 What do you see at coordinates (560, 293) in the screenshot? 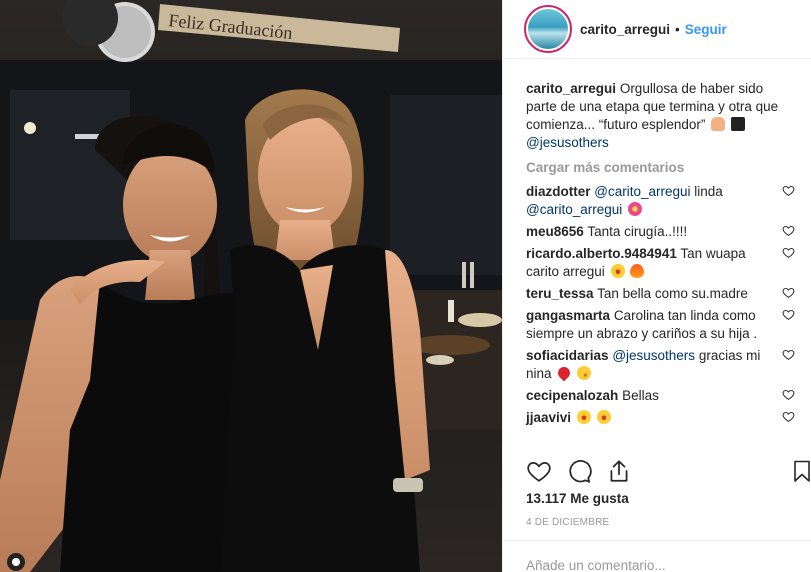
I see `comment-user: teru_tessa` at bounding box center [560, 293].